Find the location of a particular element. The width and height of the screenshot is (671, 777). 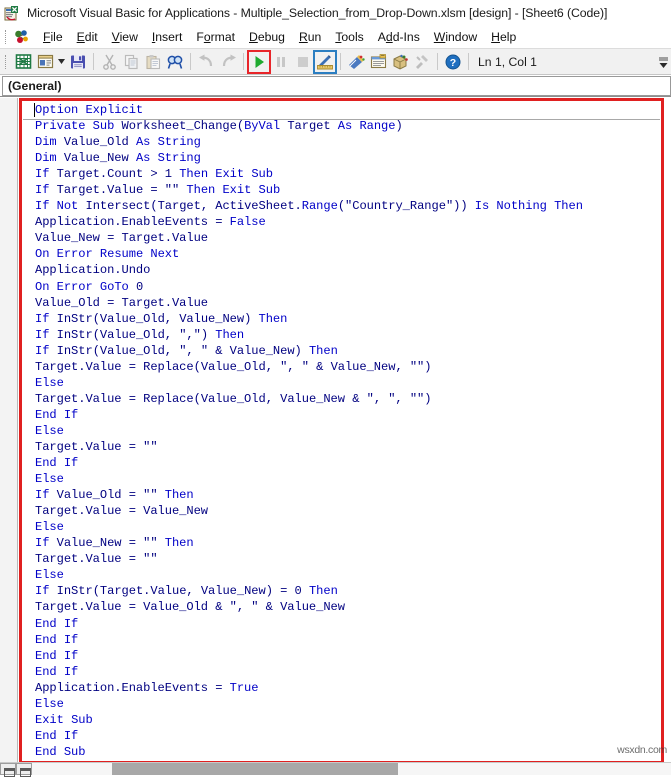

code-line: End Sub is located at coordinates (60, 751).